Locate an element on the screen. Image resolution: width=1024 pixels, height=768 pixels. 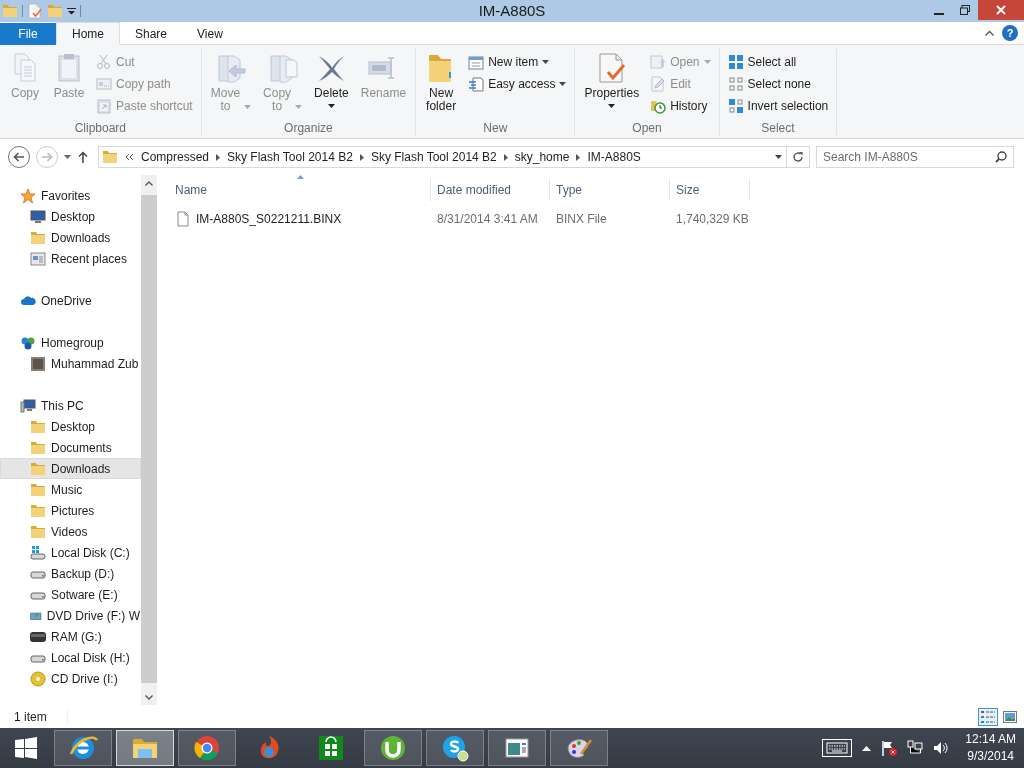
ribbon-tab: File is located at coordinates (28, 34).